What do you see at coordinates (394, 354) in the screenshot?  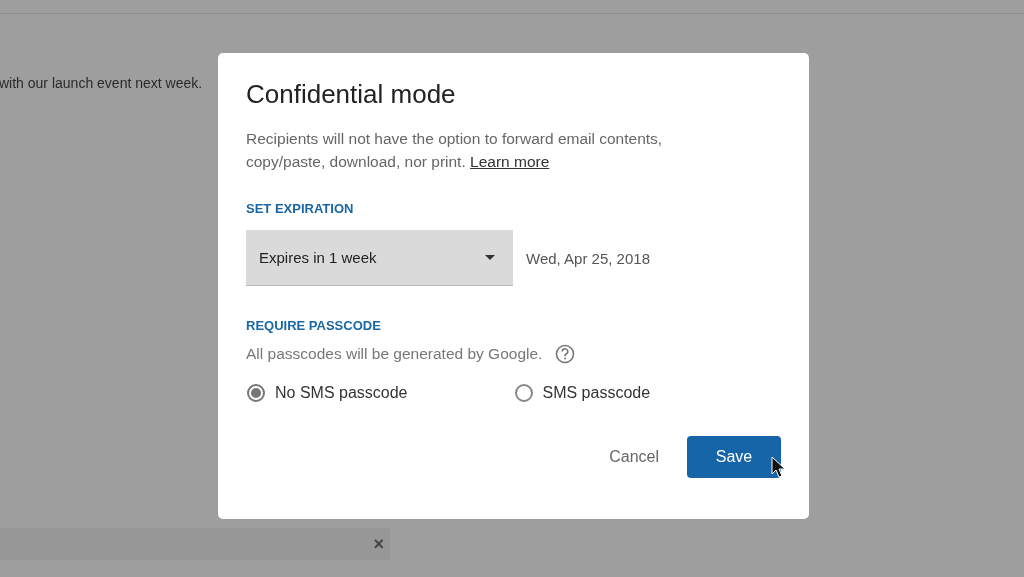 I see `hint-text: All passcodes will be generated by Google.` at bounding box center [394, 354].